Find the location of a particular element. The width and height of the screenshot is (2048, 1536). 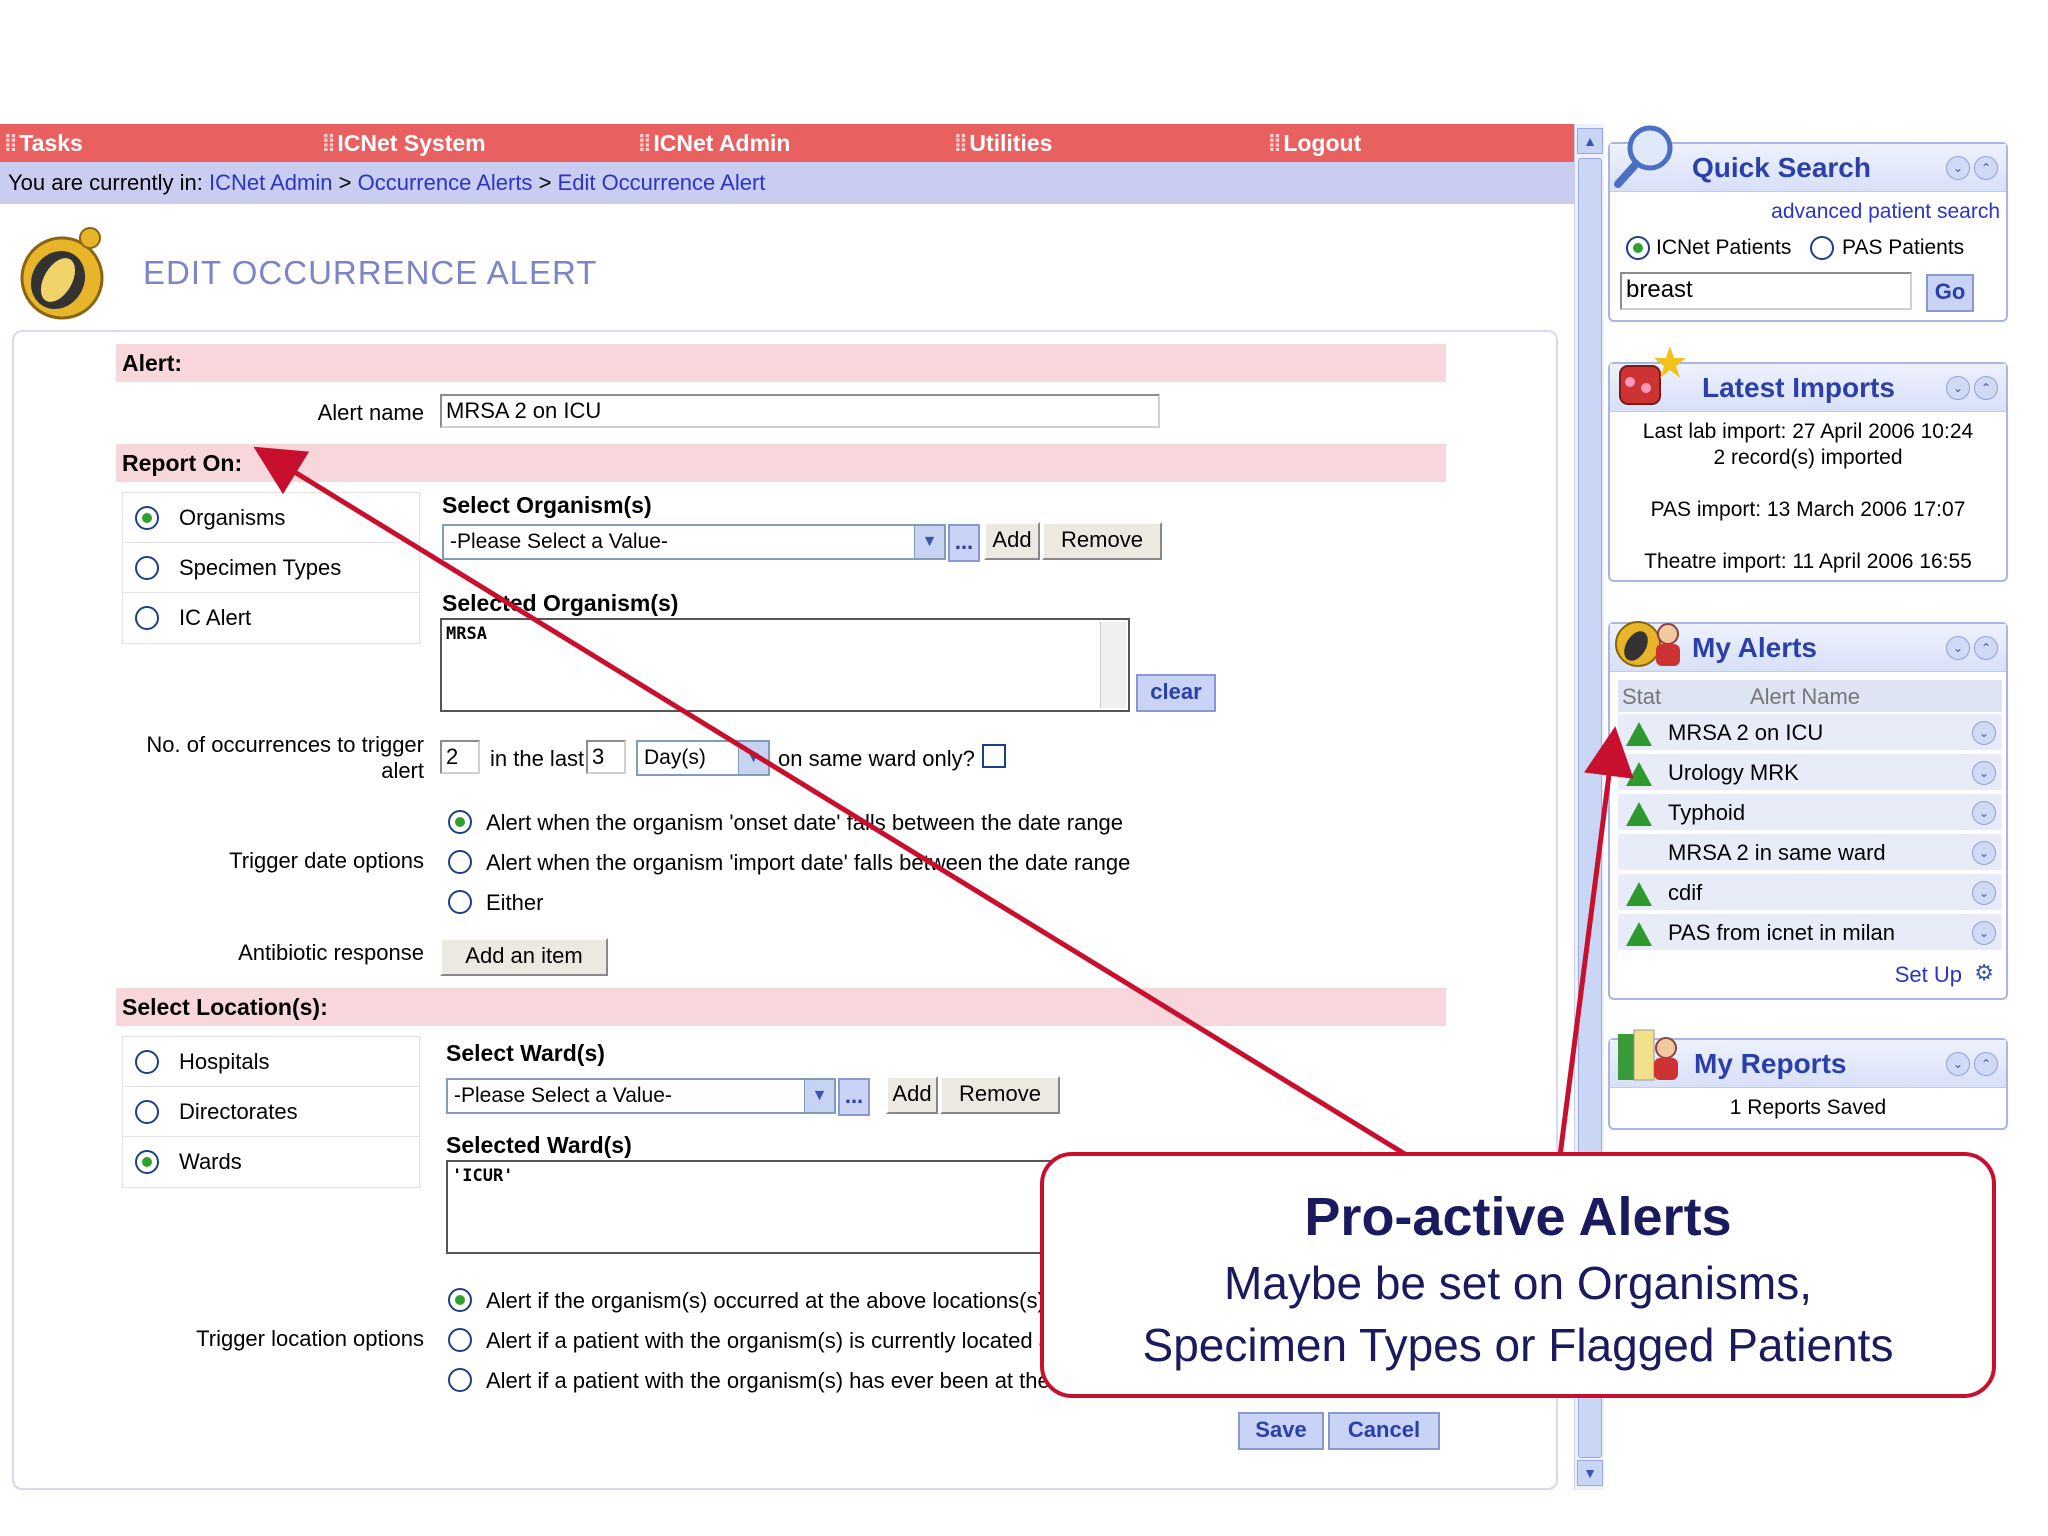

section-report-on: Report On: is located at coordinates (781, 463).